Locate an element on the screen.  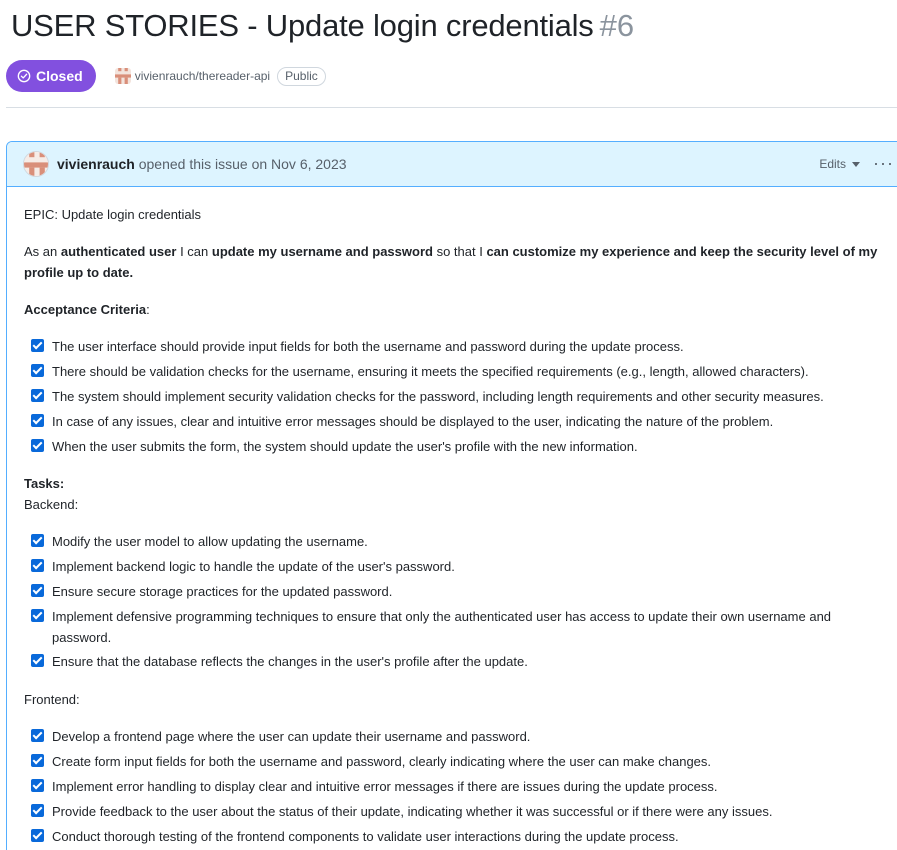
author-avatar is located at coordinates (36, 164).